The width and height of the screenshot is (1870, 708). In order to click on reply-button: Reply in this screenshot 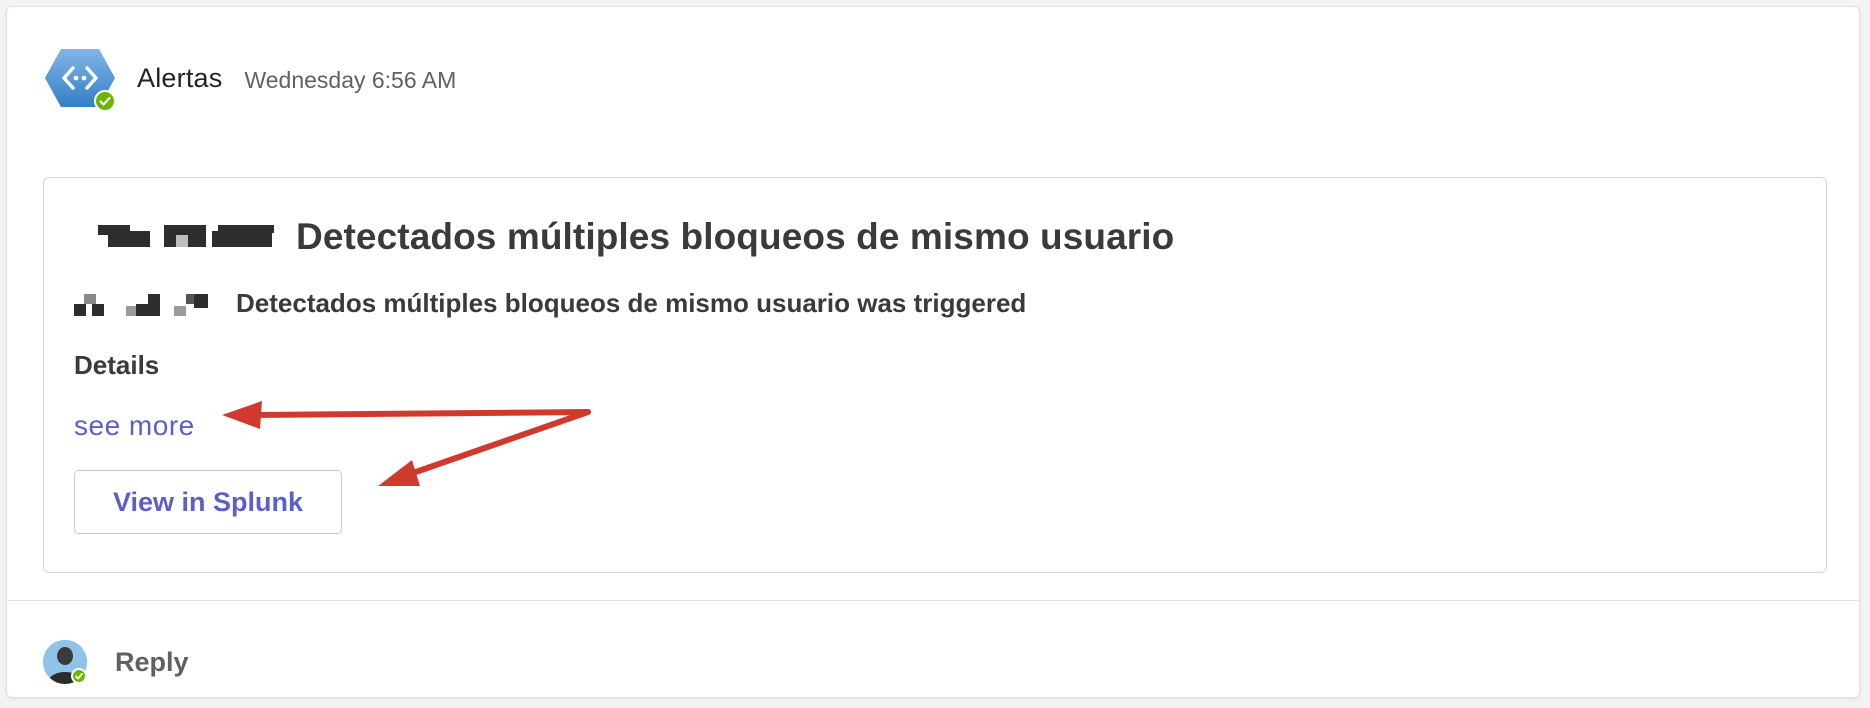, I will do `click(152, 662)`.